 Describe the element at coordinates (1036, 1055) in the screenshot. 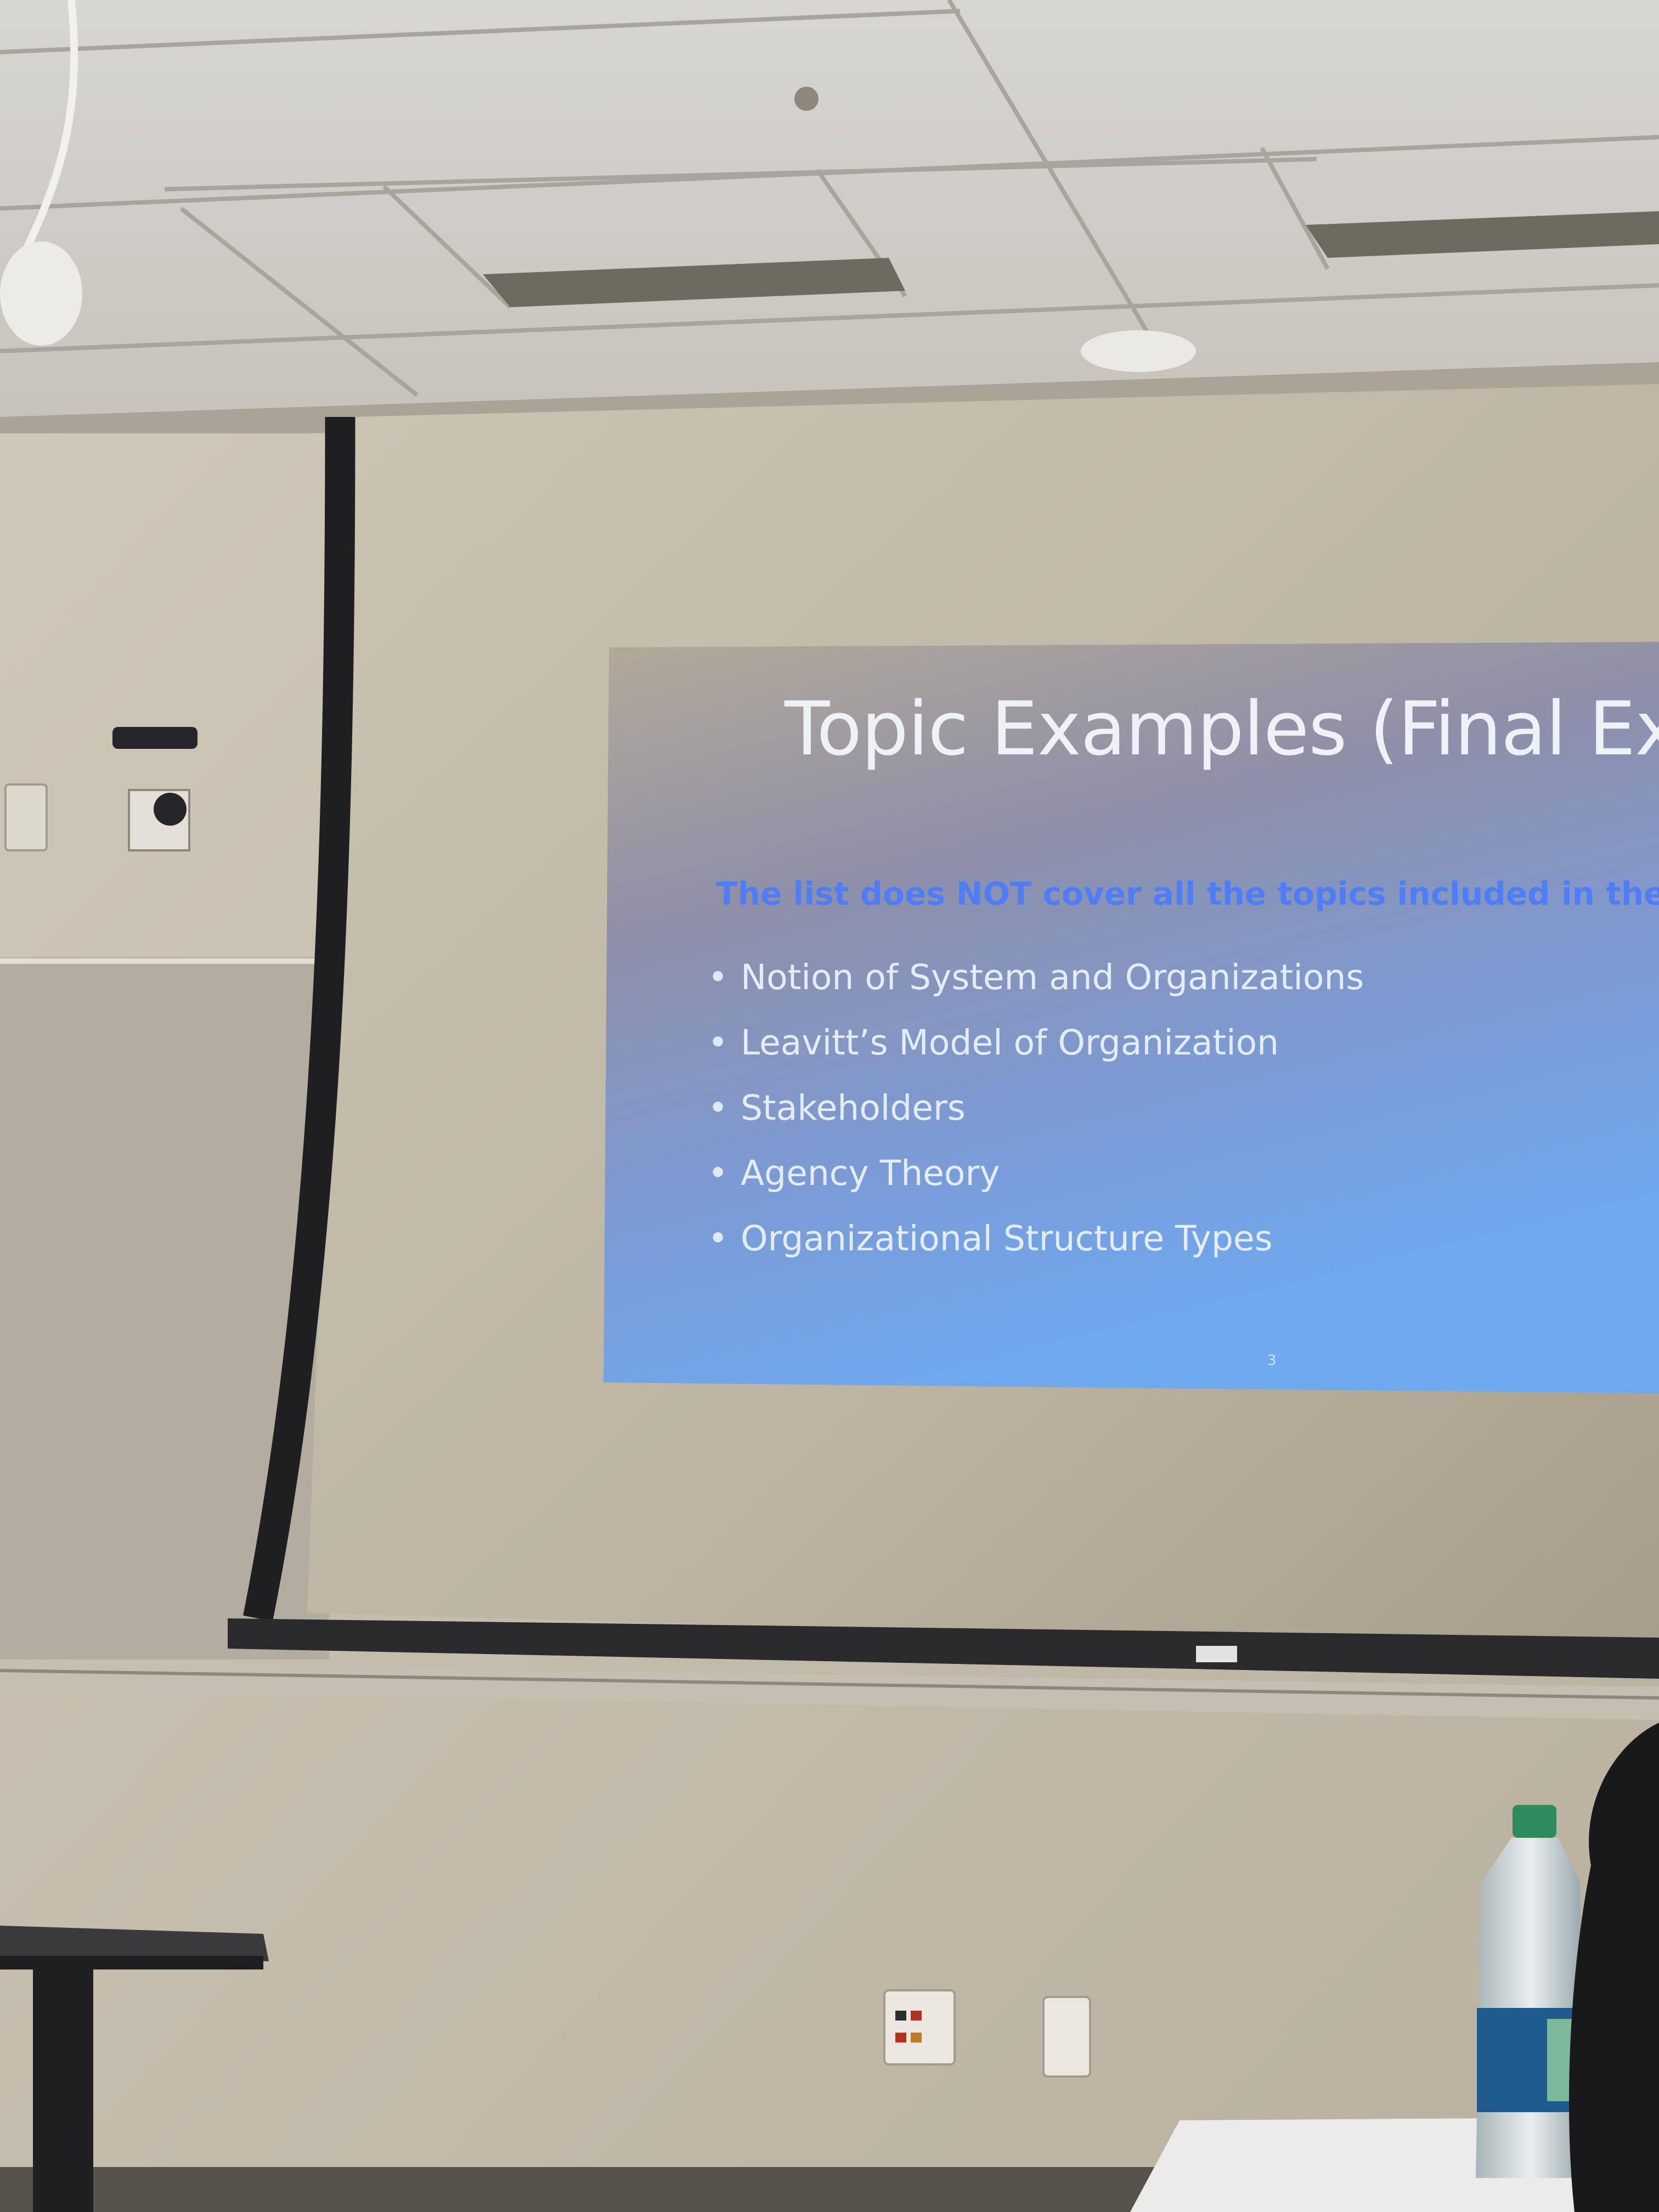

I see `bullet-item: Leavitt’s Model of Organization` at that location.